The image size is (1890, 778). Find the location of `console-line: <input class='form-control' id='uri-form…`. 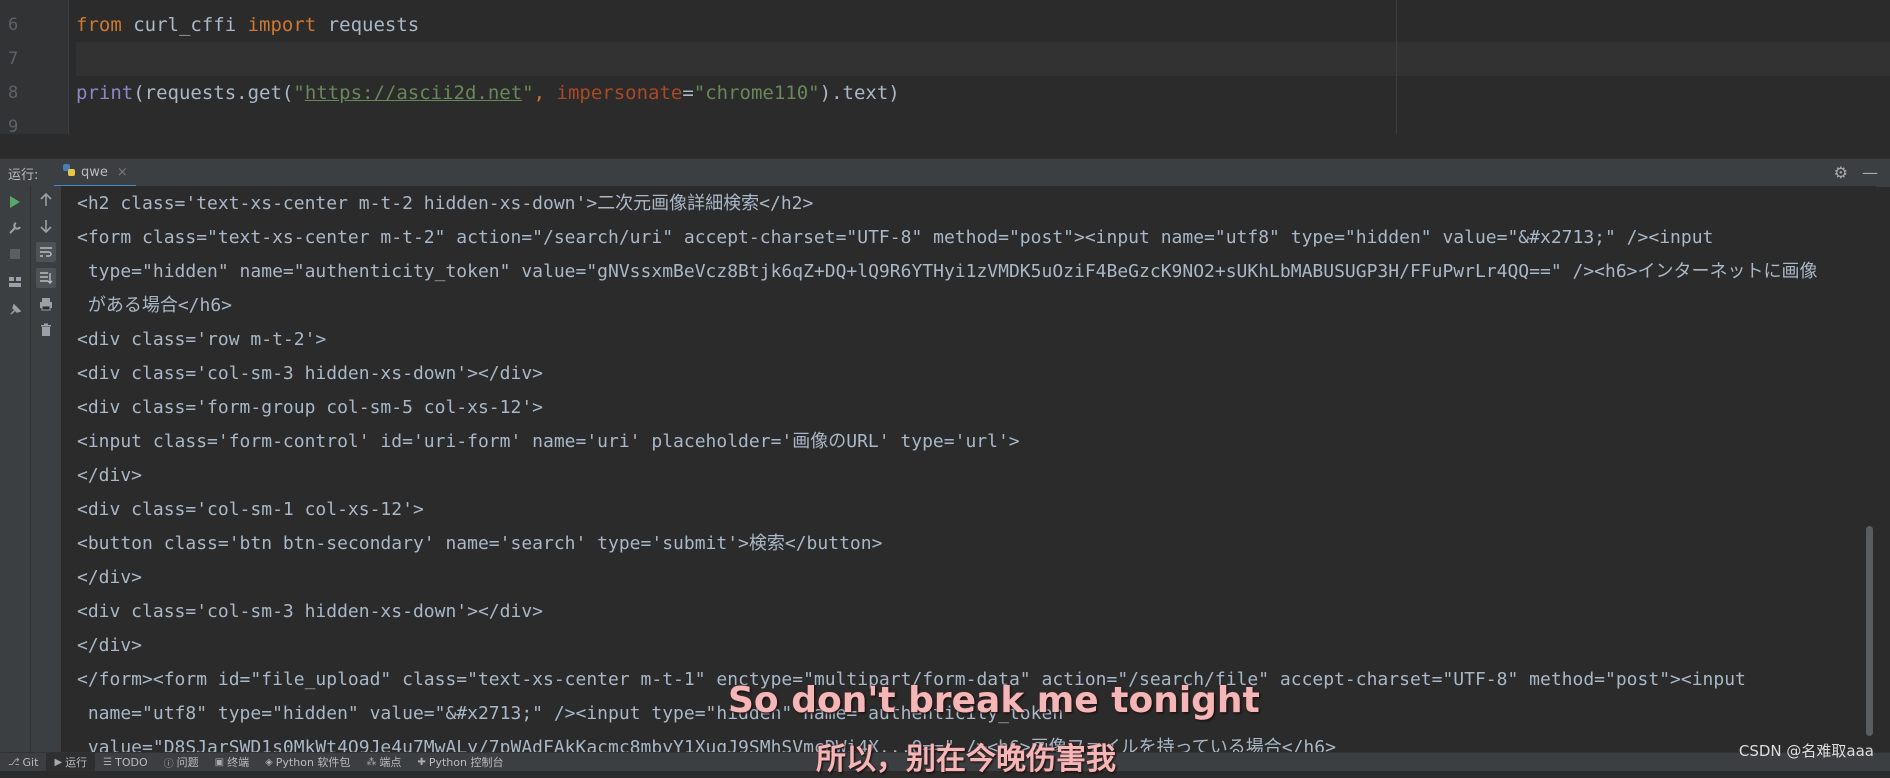

console-line: <input class='form-control' id='uri-form… is located at coordinates (548, 441).